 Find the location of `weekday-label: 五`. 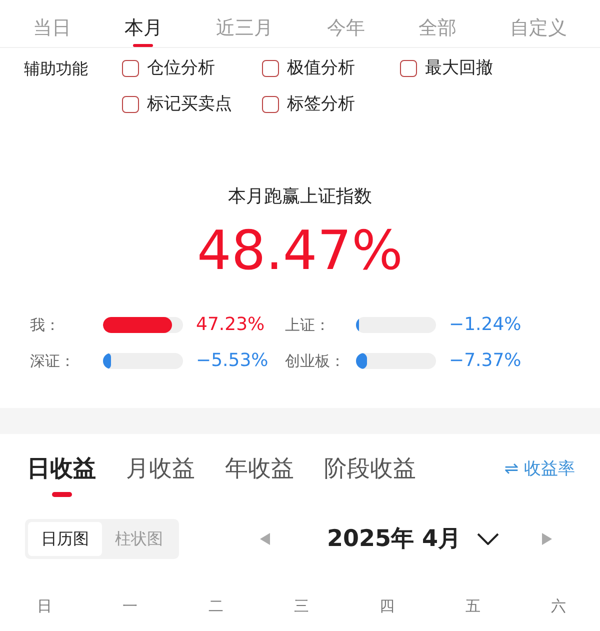

weekday-label: 五 is located at coordinates (472, 606).